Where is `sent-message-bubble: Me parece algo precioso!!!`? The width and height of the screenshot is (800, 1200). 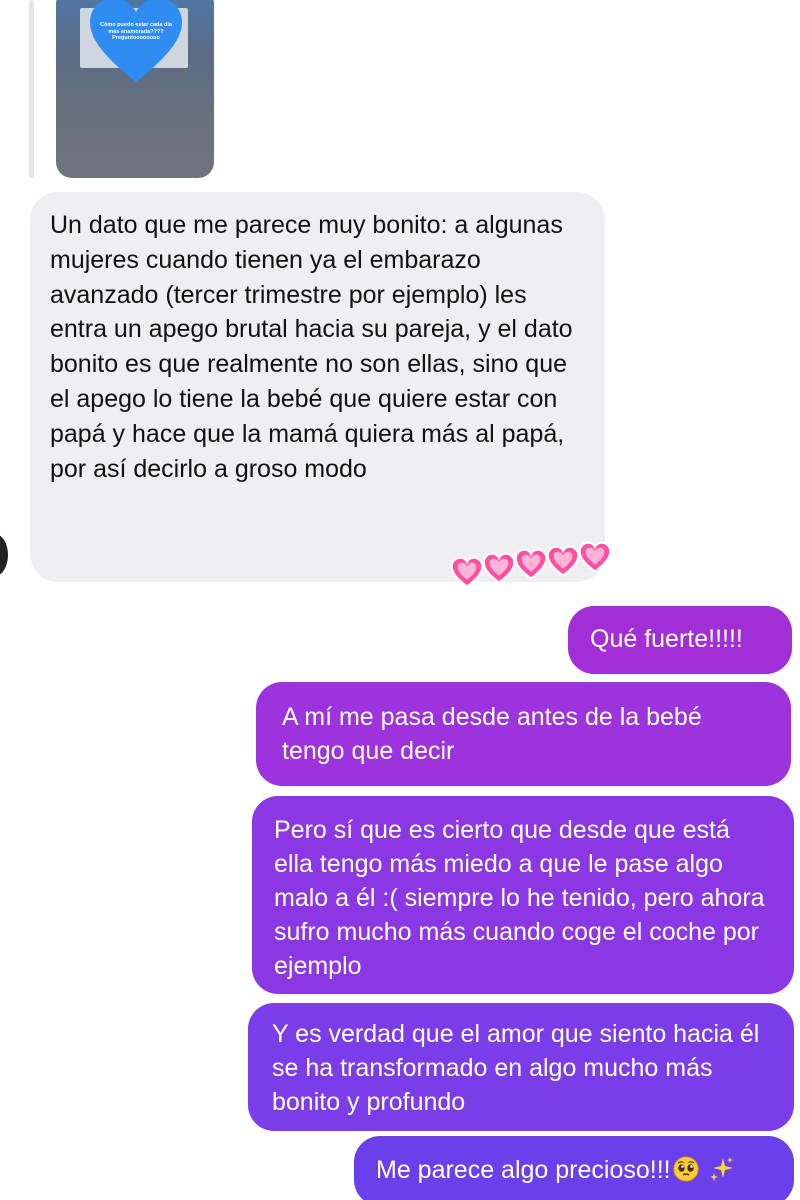 sent-message-bubble: Me parece algo precioso!!! is located at coordinates (574, 1168).